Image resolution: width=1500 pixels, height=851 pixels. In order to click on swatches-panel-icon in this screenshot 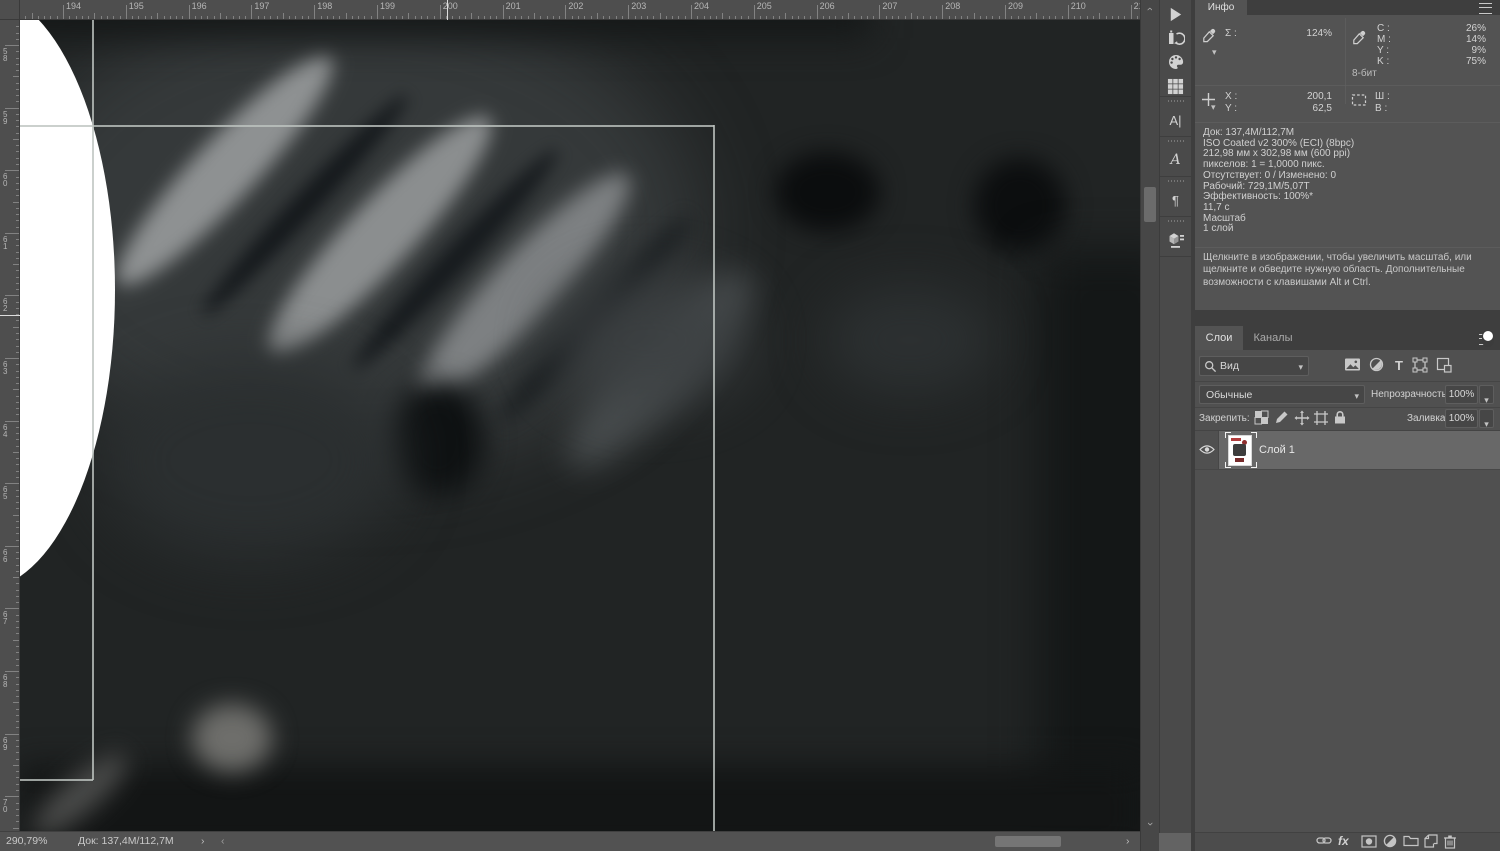, I will do `click(1175, 62)`.